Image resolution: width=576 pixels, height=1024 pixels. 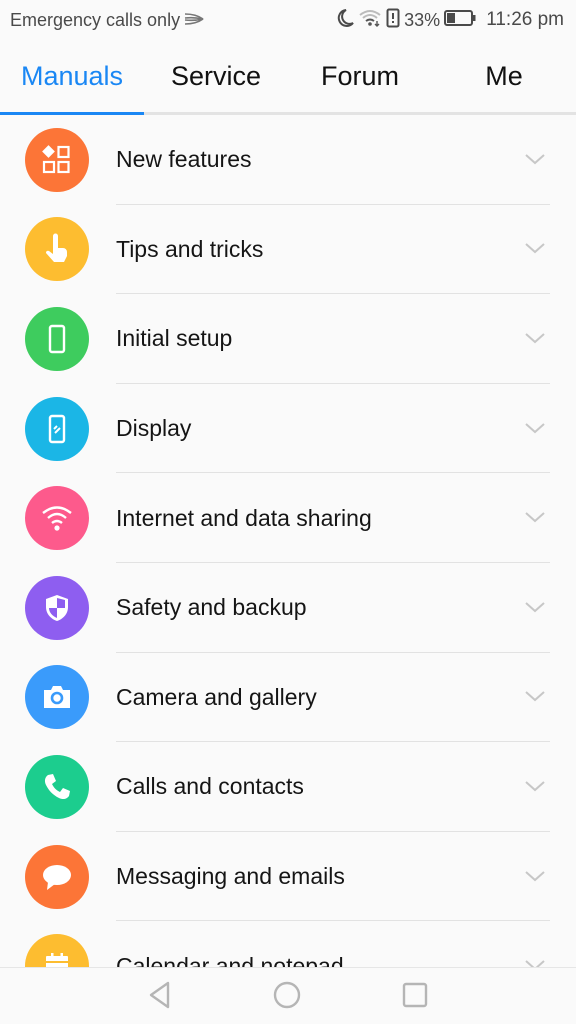 What do you see at coordinates (210, 786) in the screenshot?
I see `list-item-label: Calls and contacts` at bounding box center [210, 786].